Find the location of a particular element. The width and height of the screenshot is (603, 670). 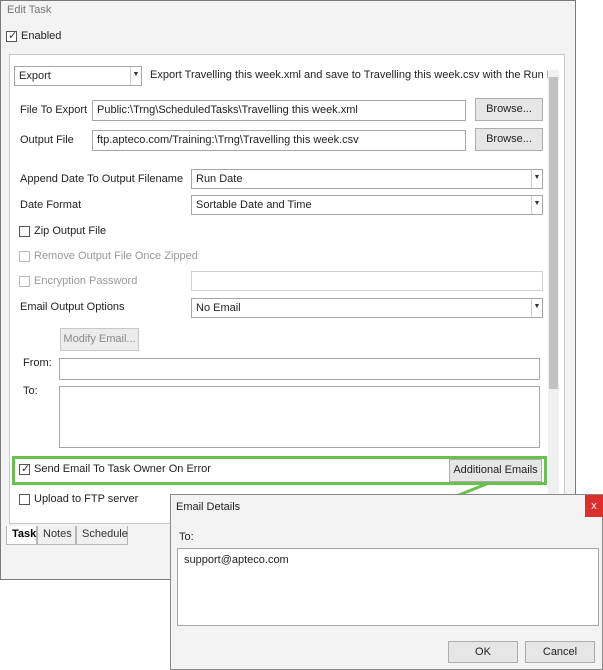

dialog-to-value: support@apteco.com is located at coordinates (236, 560).